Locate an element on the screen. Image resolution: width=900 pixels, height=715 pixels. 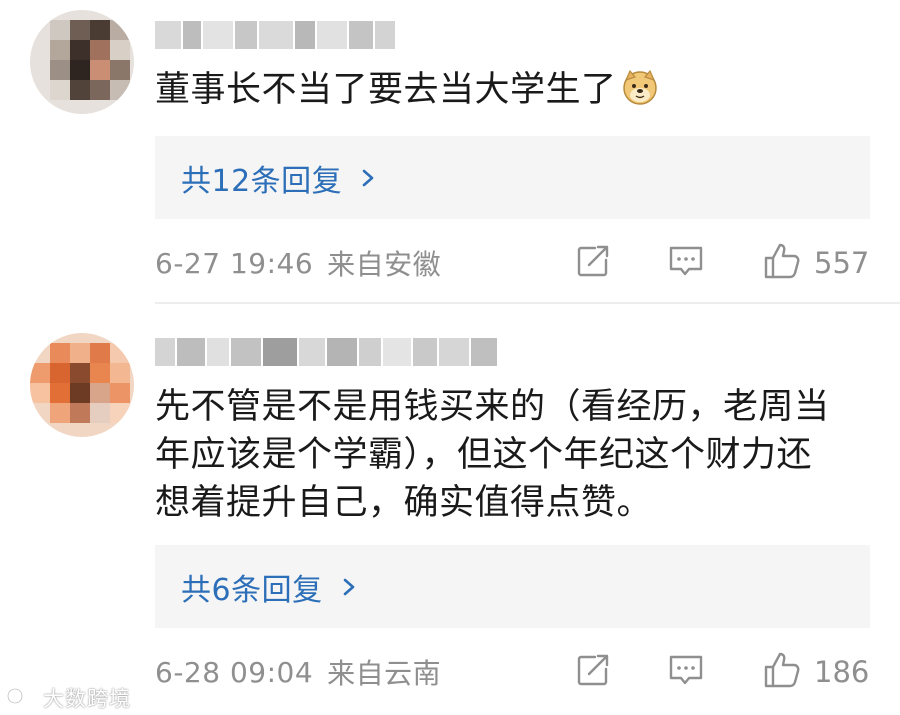
replies-label: 共12条回复 is located at coordinates (262, 181).